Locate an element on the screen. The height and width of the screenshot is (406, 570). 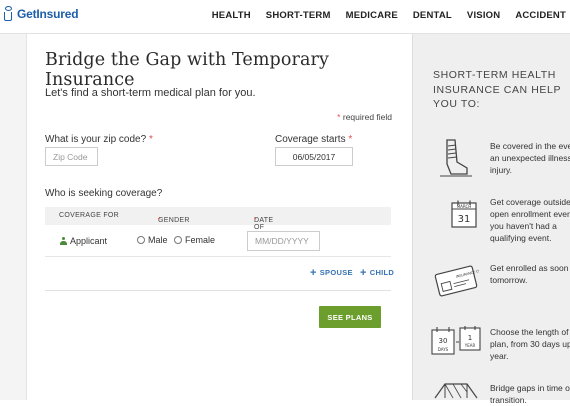
page-title: Bridge the Gap with Temporary Insurance is located at coordinates (187, 70).